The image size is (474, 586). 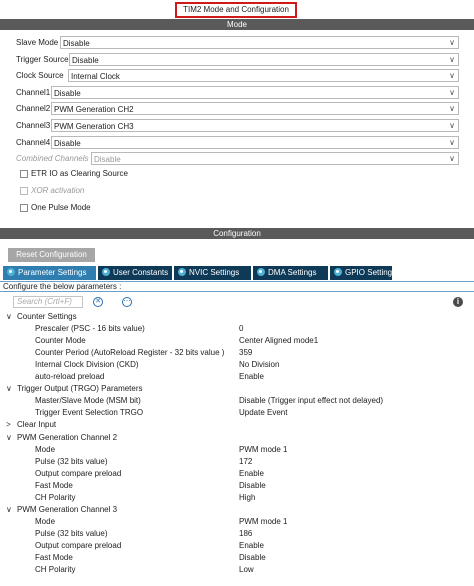 I want to click on tab-user-constants: User Constants, so click(x=135, y=273).